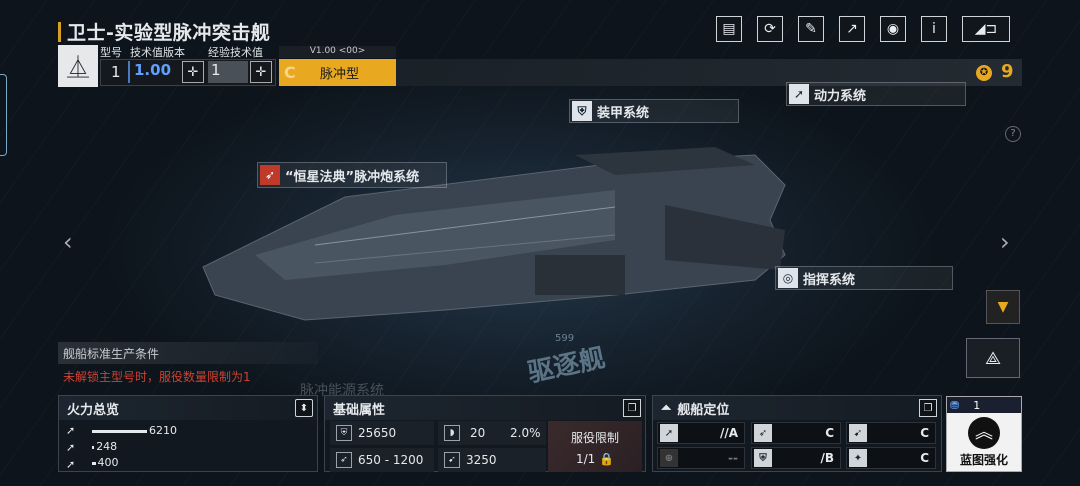  What do you see at coordinates (983, 460) in the screenshot?
I see `blueprint-label: 蓝图强化` at bounding box center [983, 460].